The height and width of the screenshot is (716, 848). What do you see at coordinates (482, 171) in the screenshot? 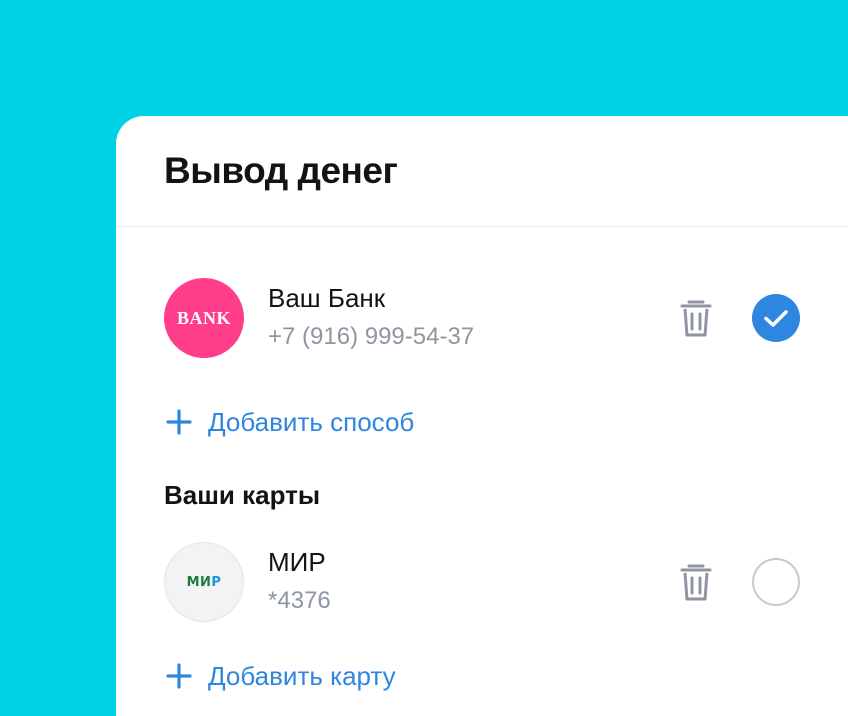
I see `panel-header: Вывод денег` at bounding box center [482, 171].